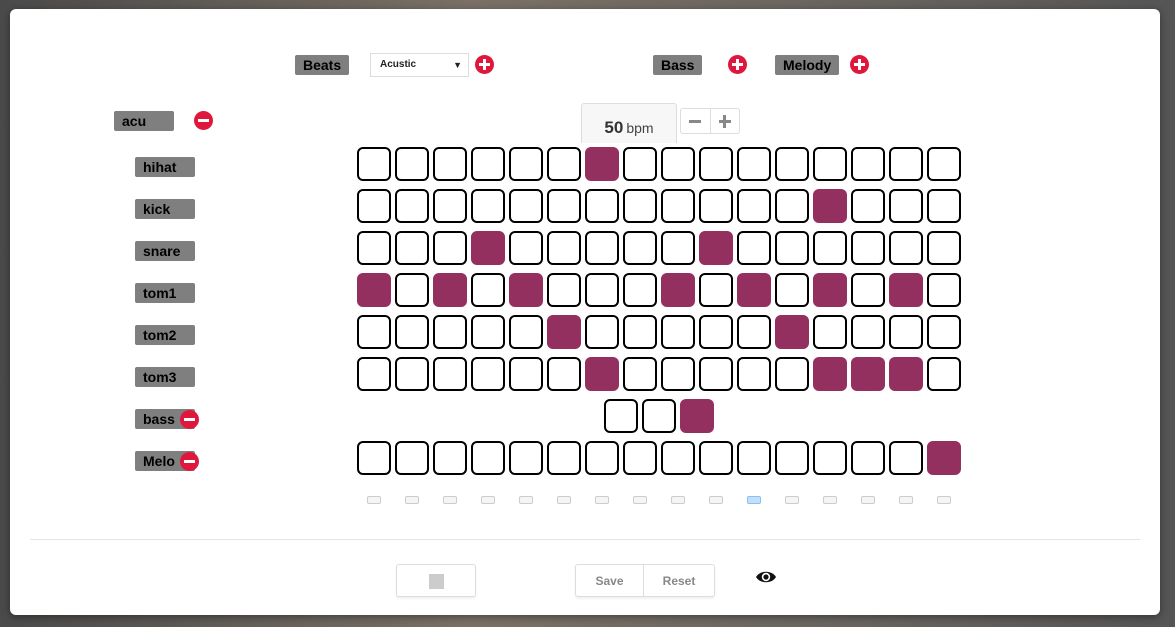 This screenshot has height=627, width=1175. I want to click on tempo-increase-button, so click(725, 121).